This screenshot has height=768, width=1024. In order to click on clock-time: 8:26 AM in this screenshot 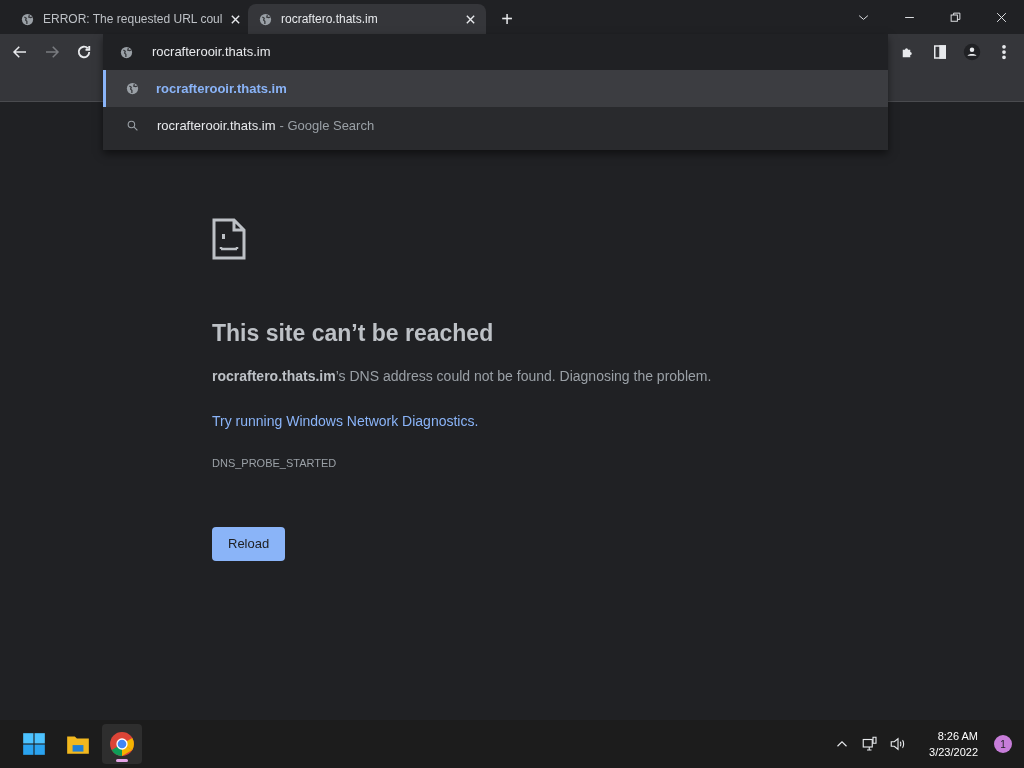, I will do `click(957, 736)`.